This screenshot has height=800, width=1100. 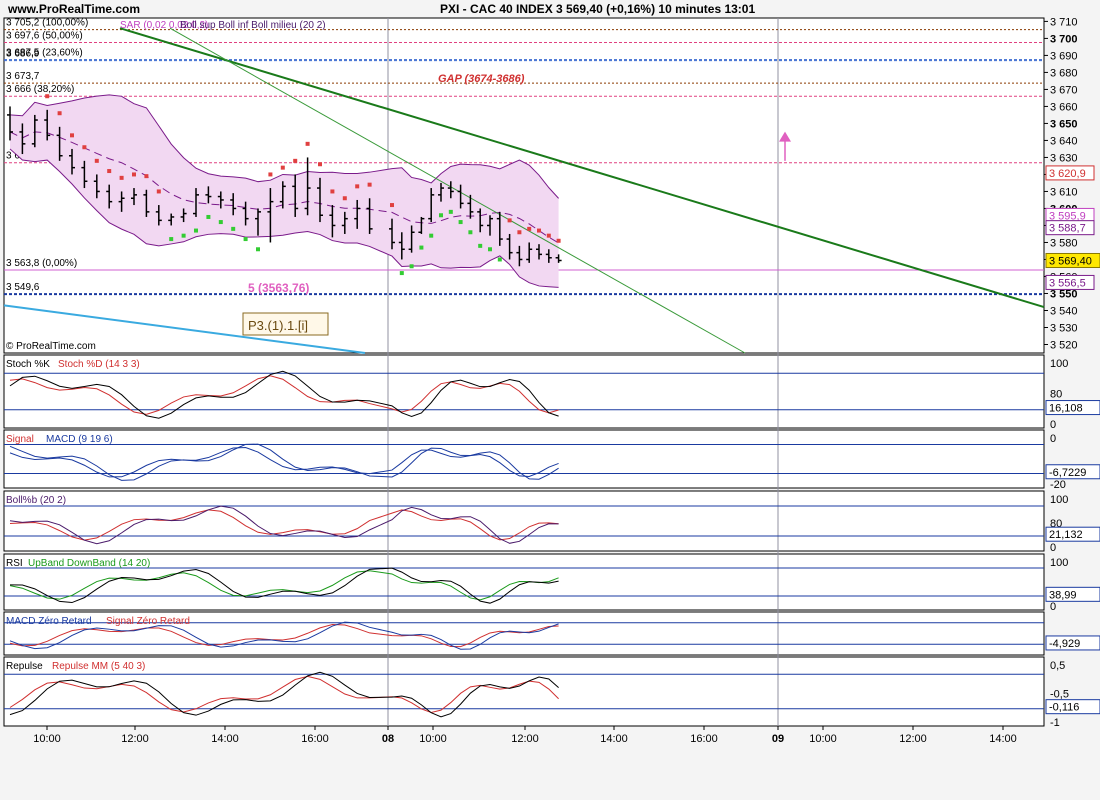 What do you see at coordinates (1064, 141) in the screenshot?
I see `y-tick-label: 3 640` at bounding box center [1064, 141].